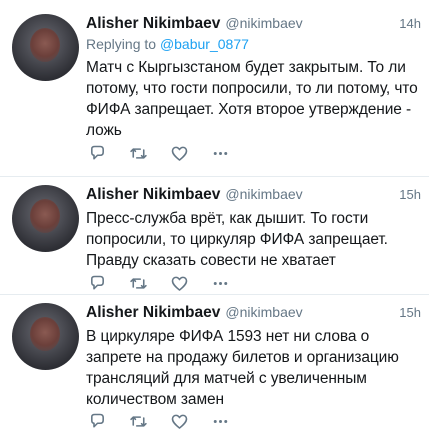  What do you see at coordinates (121, 44) in the screenshot?
I see `replying-to-label: Replying to` at bounding box center [121, 44].